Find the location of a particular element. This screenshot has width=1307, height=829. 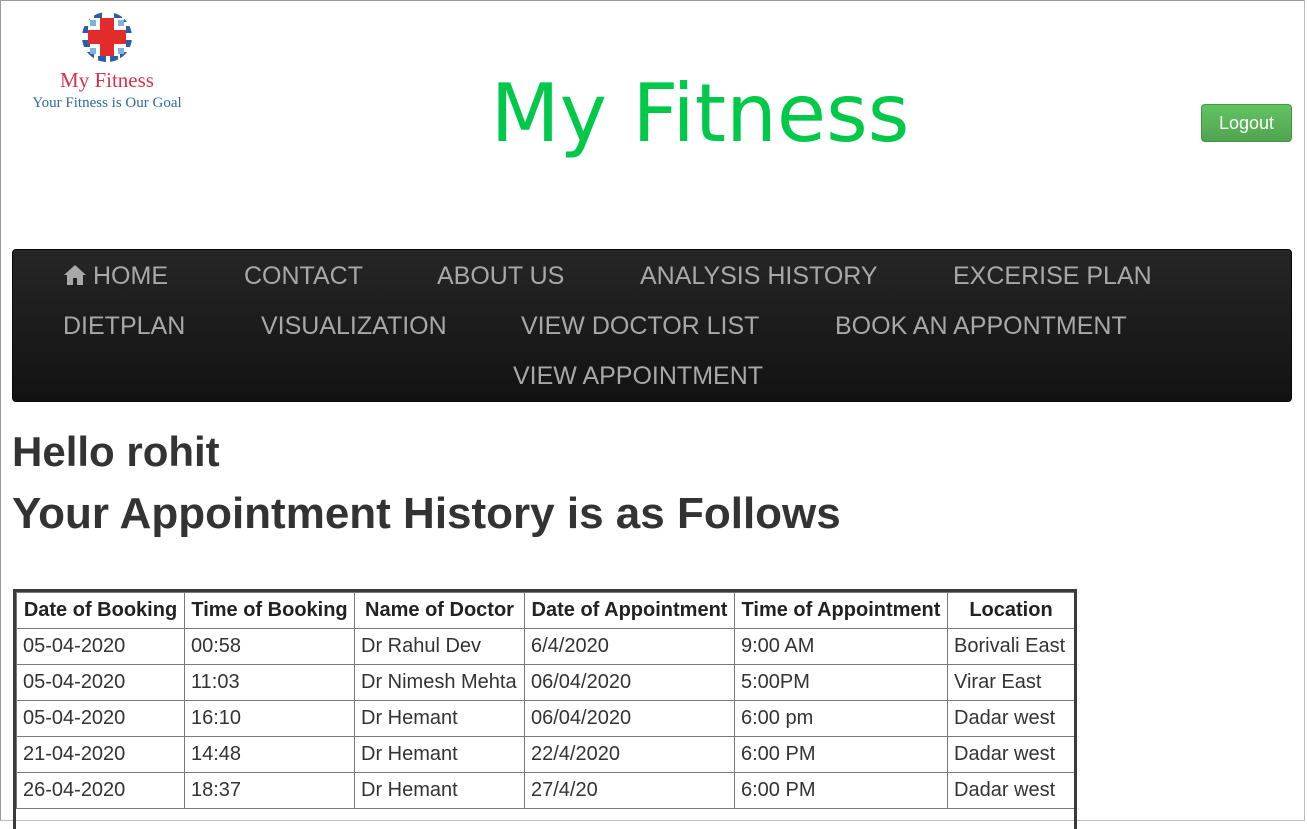

column-header-date-of-booking: Date of Booking is located at coordinates (100, 610).